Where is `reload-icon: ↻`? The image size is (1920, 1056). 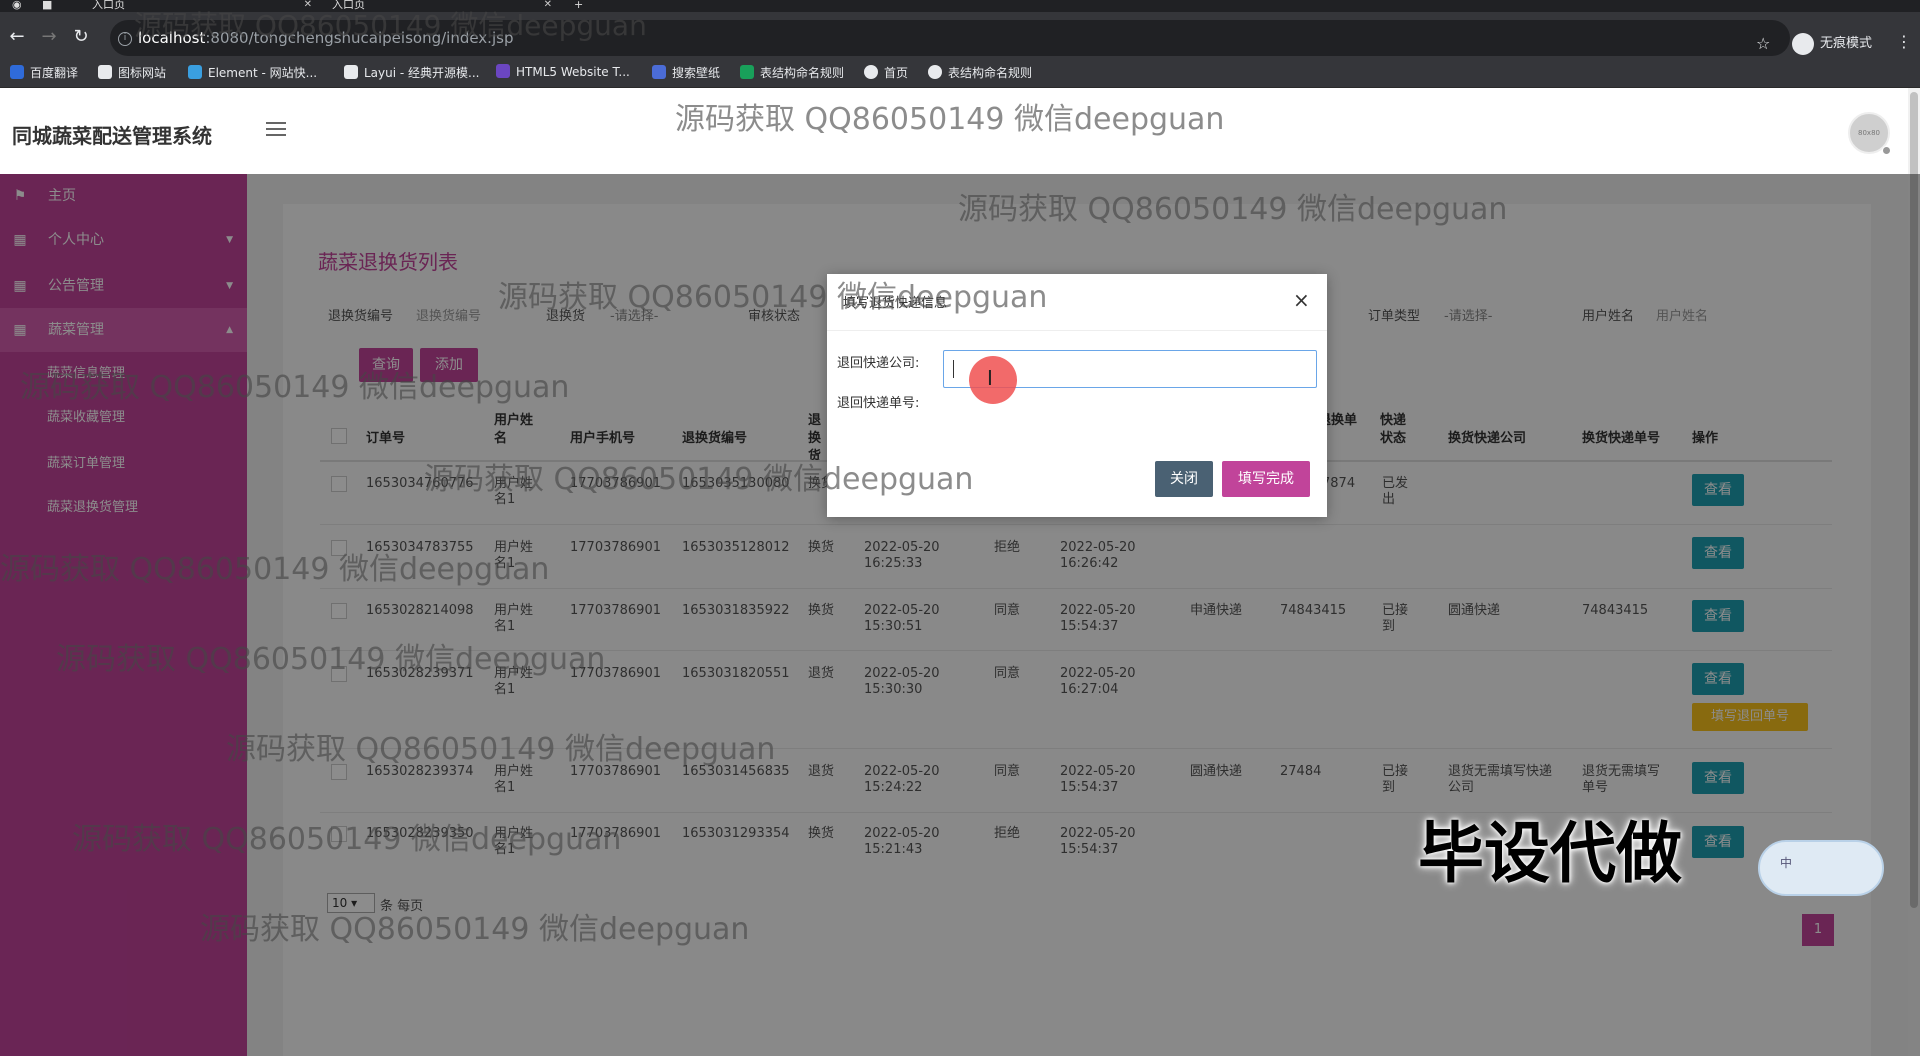
reload-icon: ↻ is located at coordinates (81, 37).